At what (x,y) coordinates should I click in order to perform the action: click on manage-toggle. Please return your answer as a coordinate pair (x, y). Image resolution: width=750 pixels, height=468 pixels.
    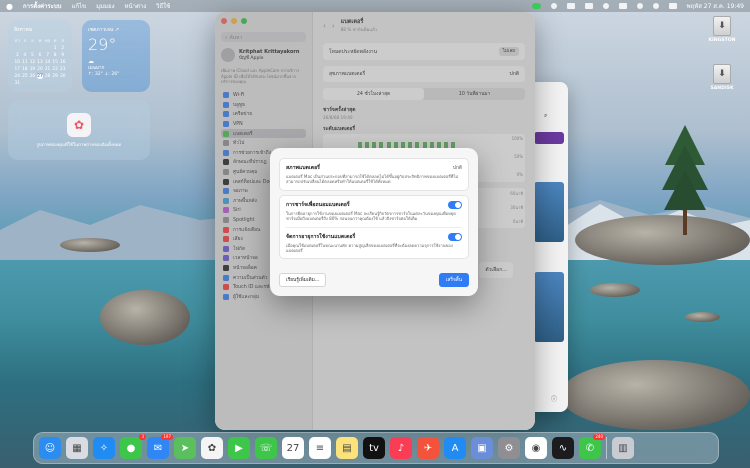
    Looking at the image, I should click on (455, 236).